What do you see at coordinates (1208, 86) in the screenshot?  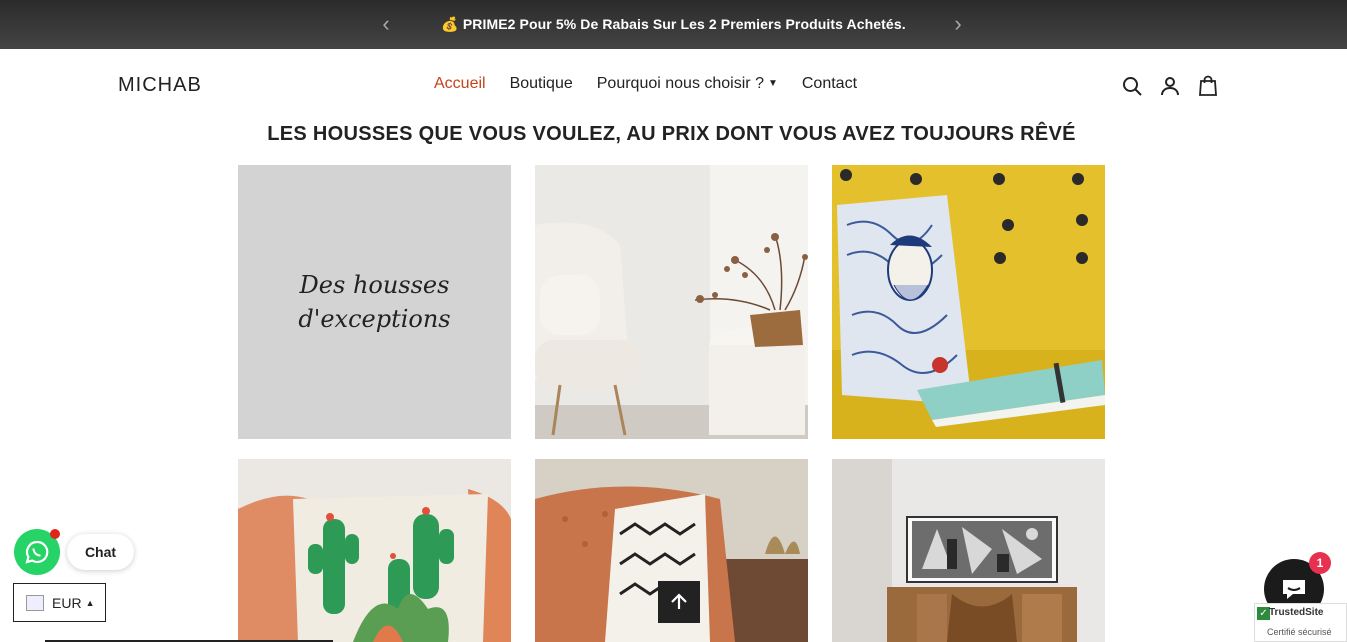 I see `cart-bag-icon` at bounding box center [1208, 86].